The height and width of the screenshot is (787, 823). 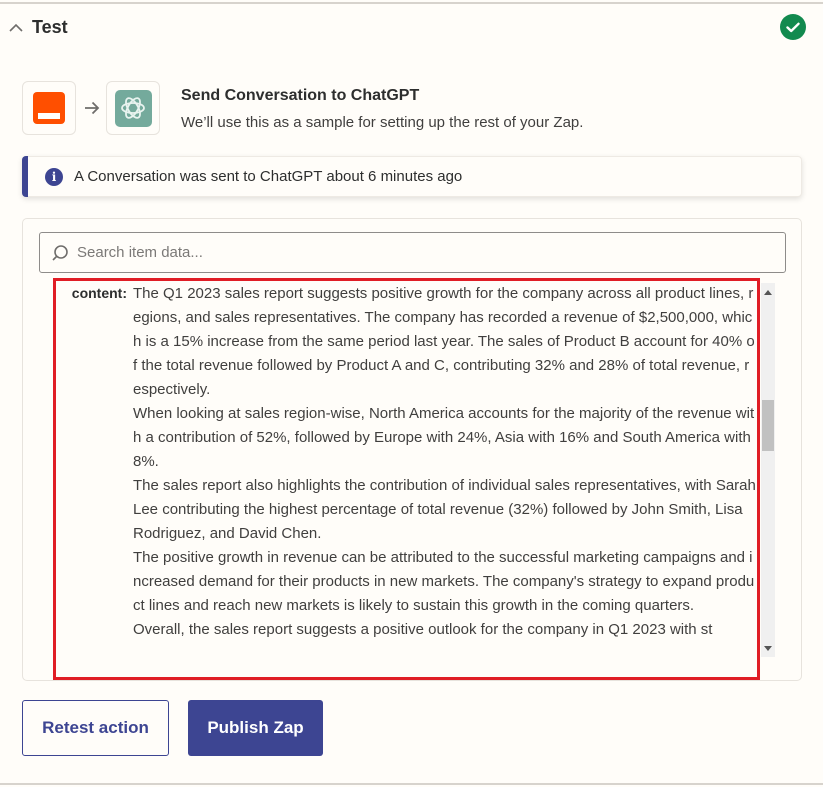 What do you see at coordinates (768, 470) in the screenshot?
I see `vertical-scrollbar` at bounding box center [768, 470].